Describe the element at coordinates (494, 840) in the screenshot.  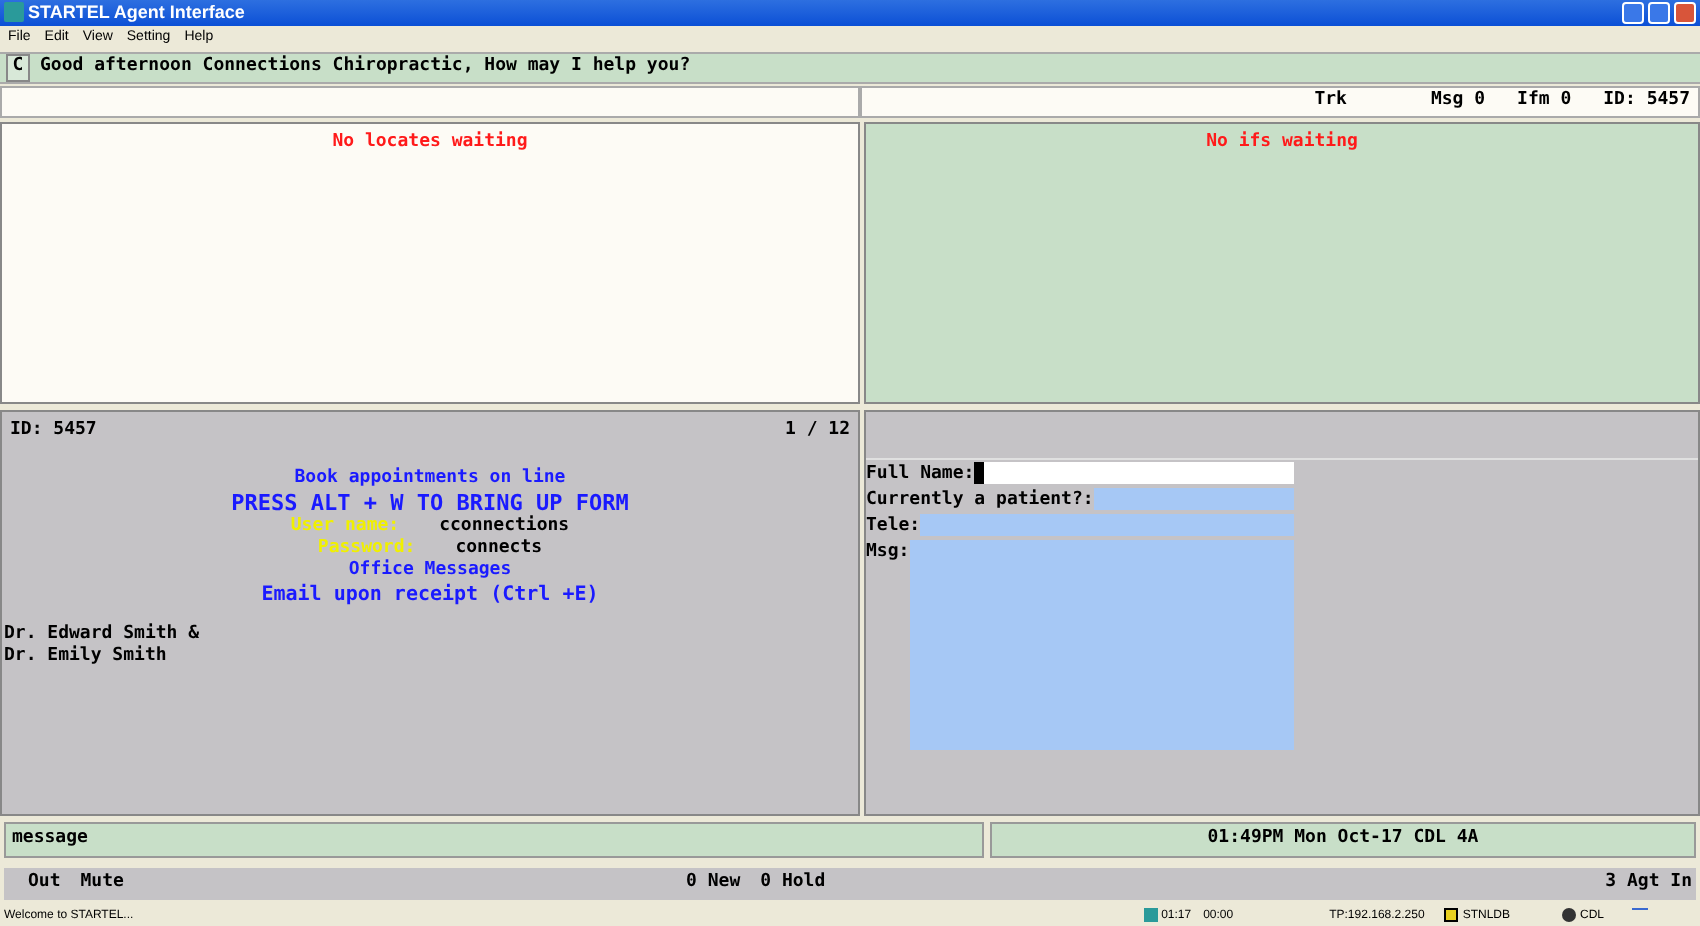
I see `message-field: message` at that location.